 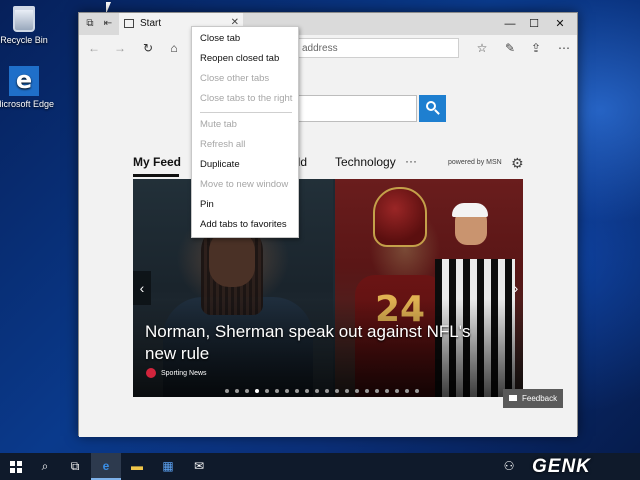 What do you see at coordinates (129, 23) in the screenshot?
I see `page-icon` at bounding box center [129, 23].